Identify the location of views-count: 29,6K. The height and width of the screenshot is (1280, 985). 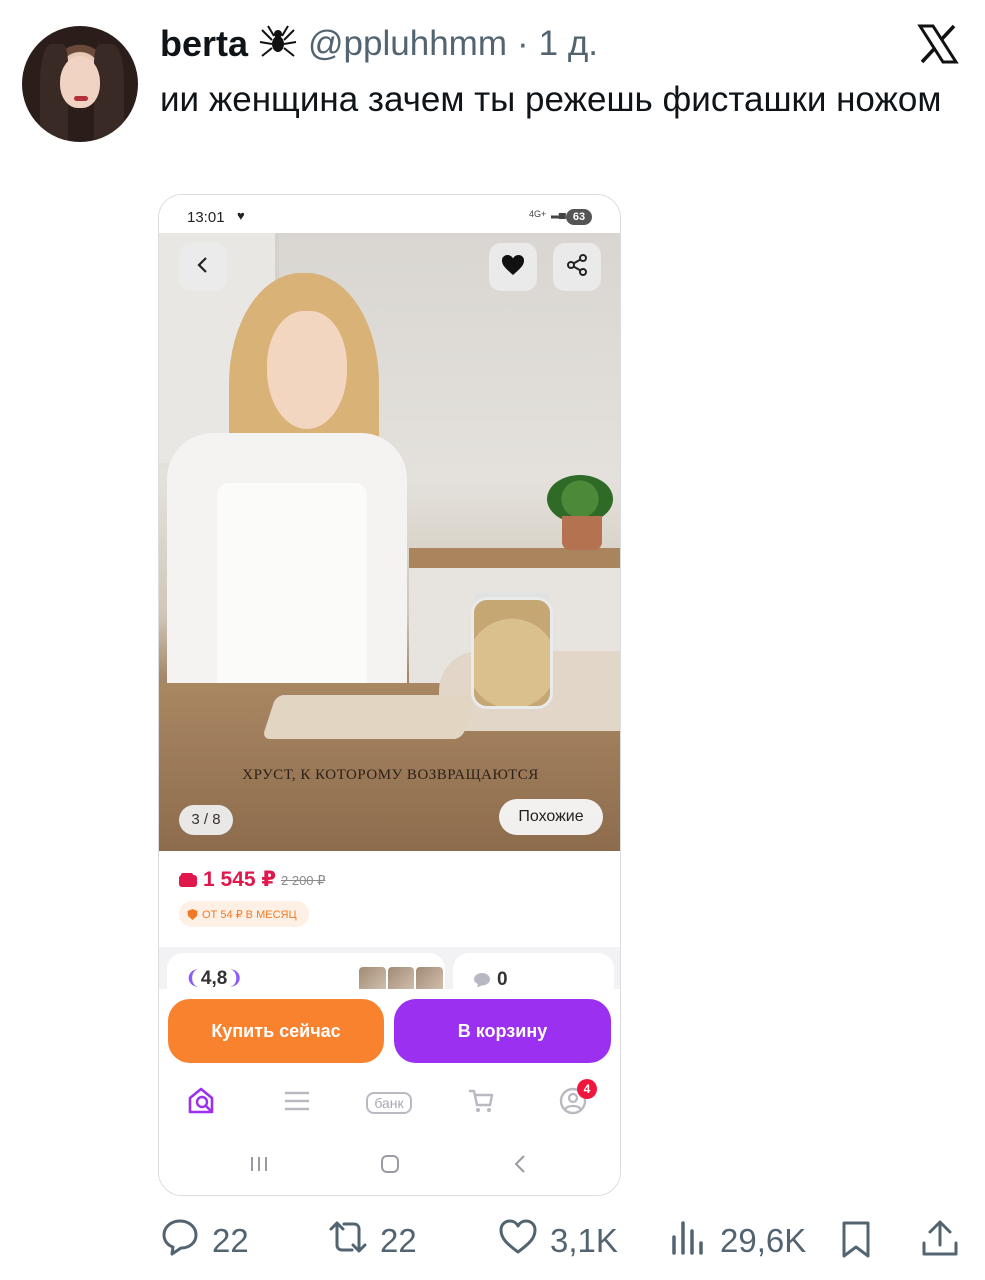
(763, 1240).